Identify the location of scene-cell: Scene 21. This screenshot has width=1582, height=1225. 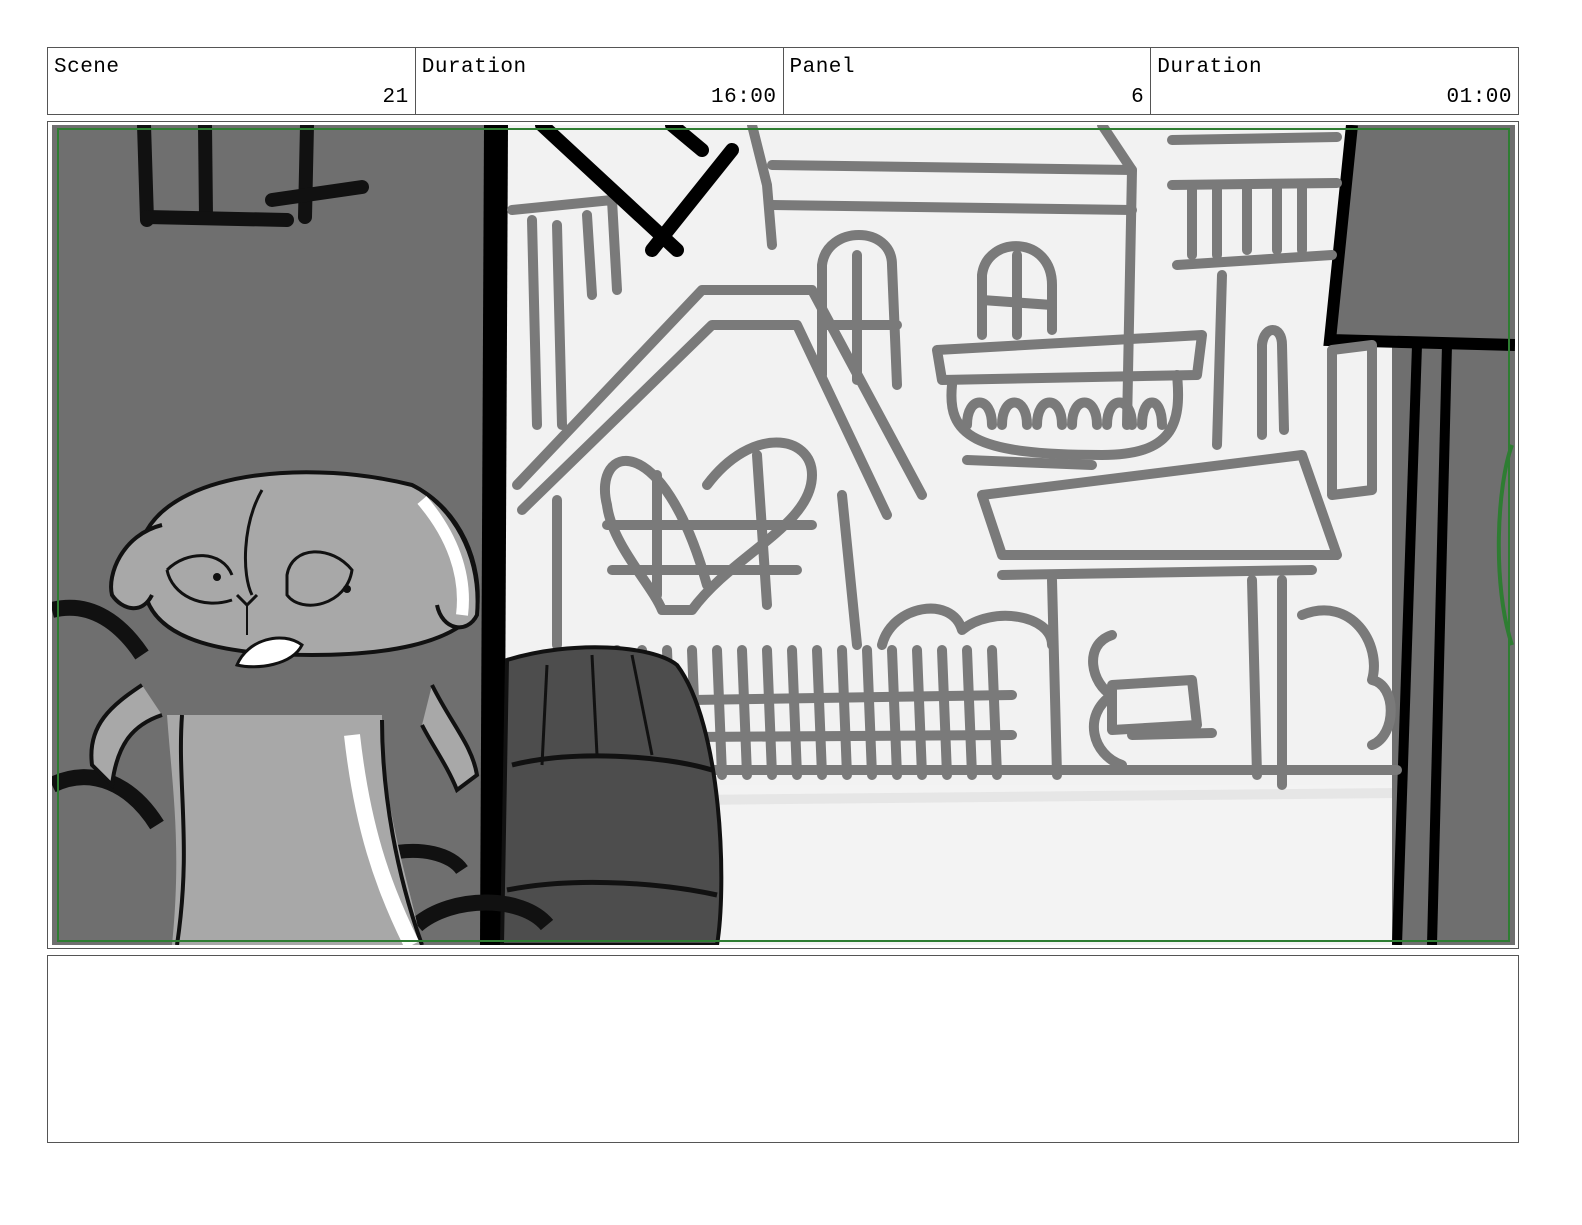
(232, 81).